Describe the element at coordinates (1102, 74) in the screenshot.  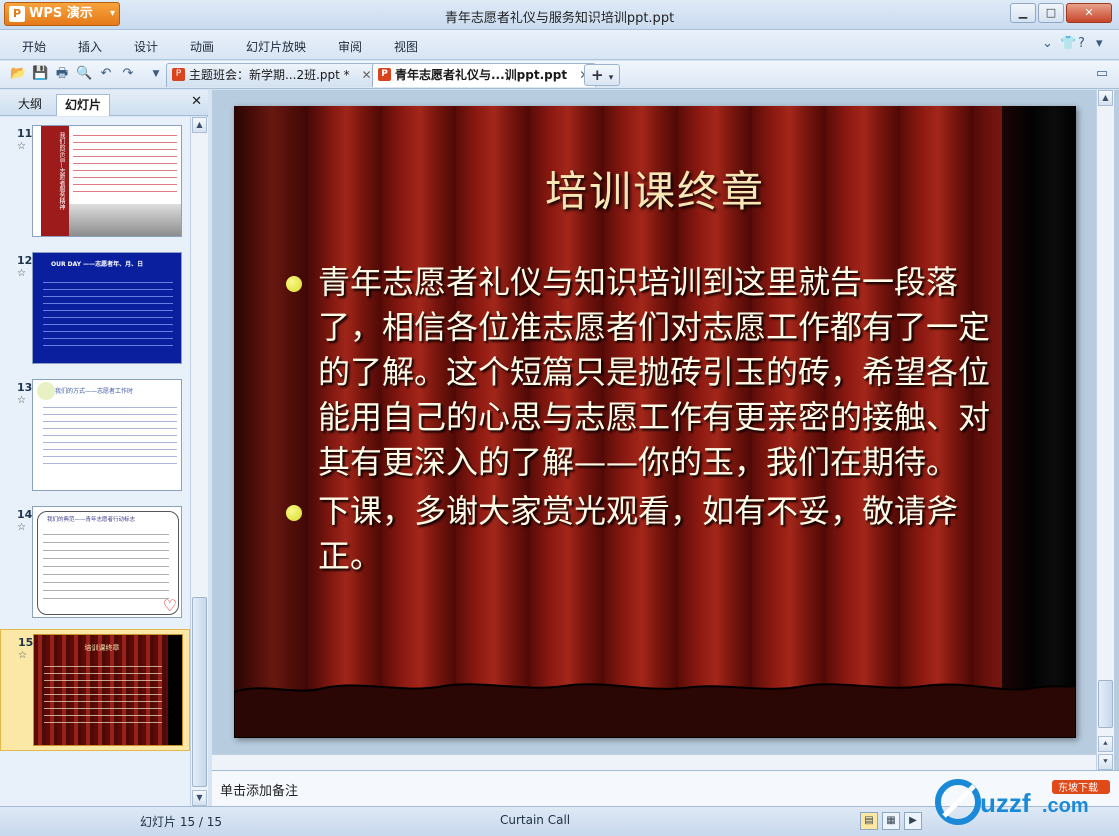
I see `tab-list-icon: ▭` at that location.